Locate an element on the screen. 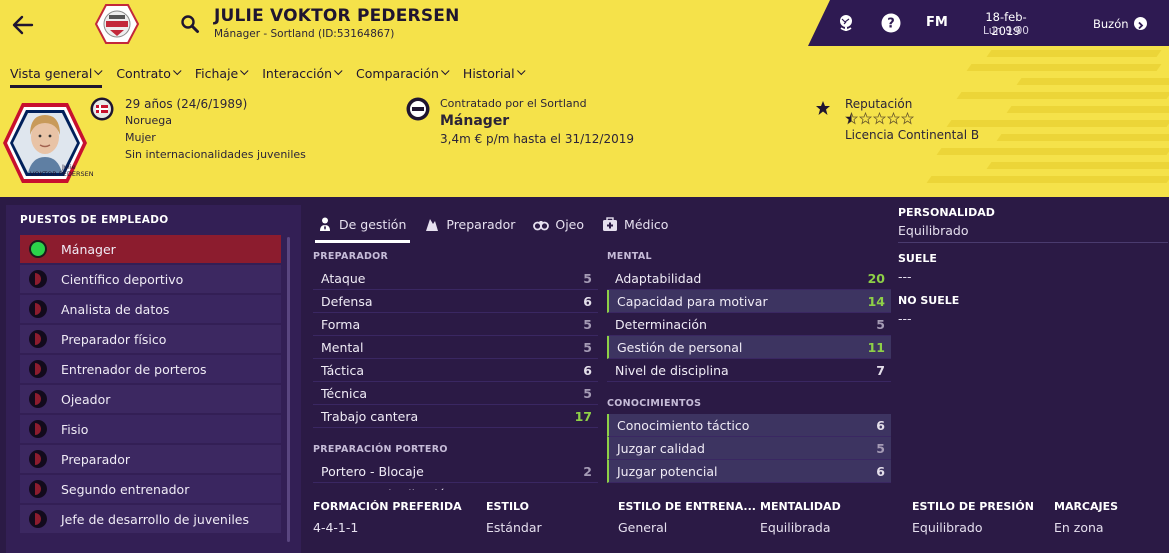 This screenshot has width=1169, height=553. likes-block: SUELE --- is located at coordinates (1033, 270).